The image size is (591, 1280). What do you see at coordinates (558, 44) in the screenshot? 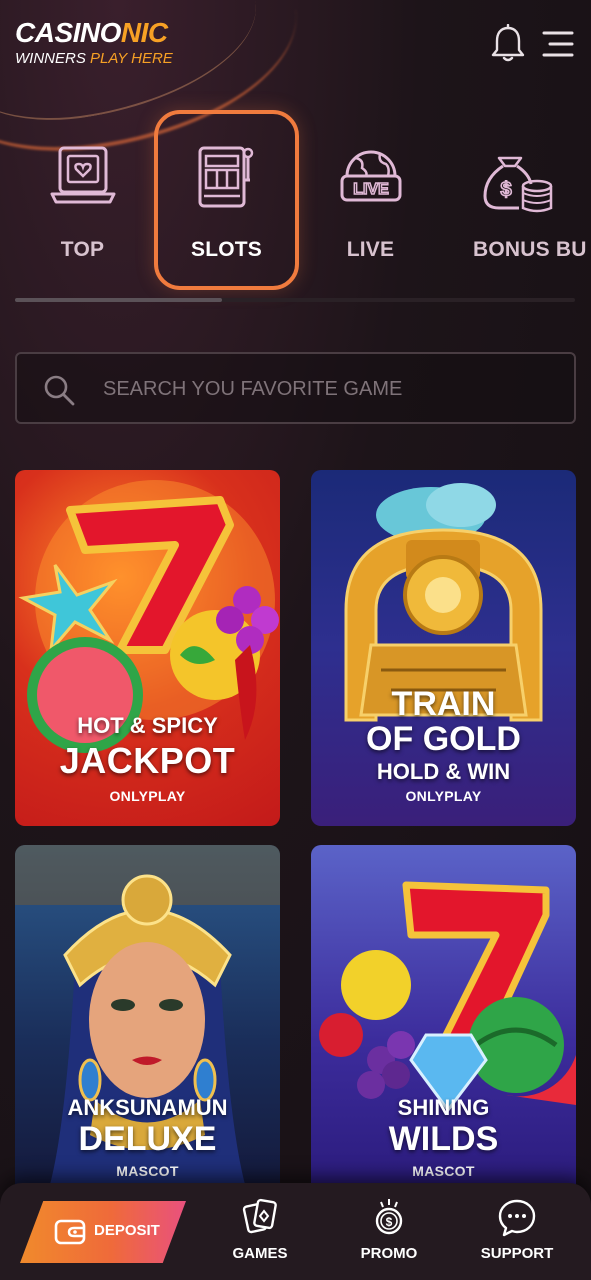
I see `hamburger-menu-icon` at bounding box center [558, 44].